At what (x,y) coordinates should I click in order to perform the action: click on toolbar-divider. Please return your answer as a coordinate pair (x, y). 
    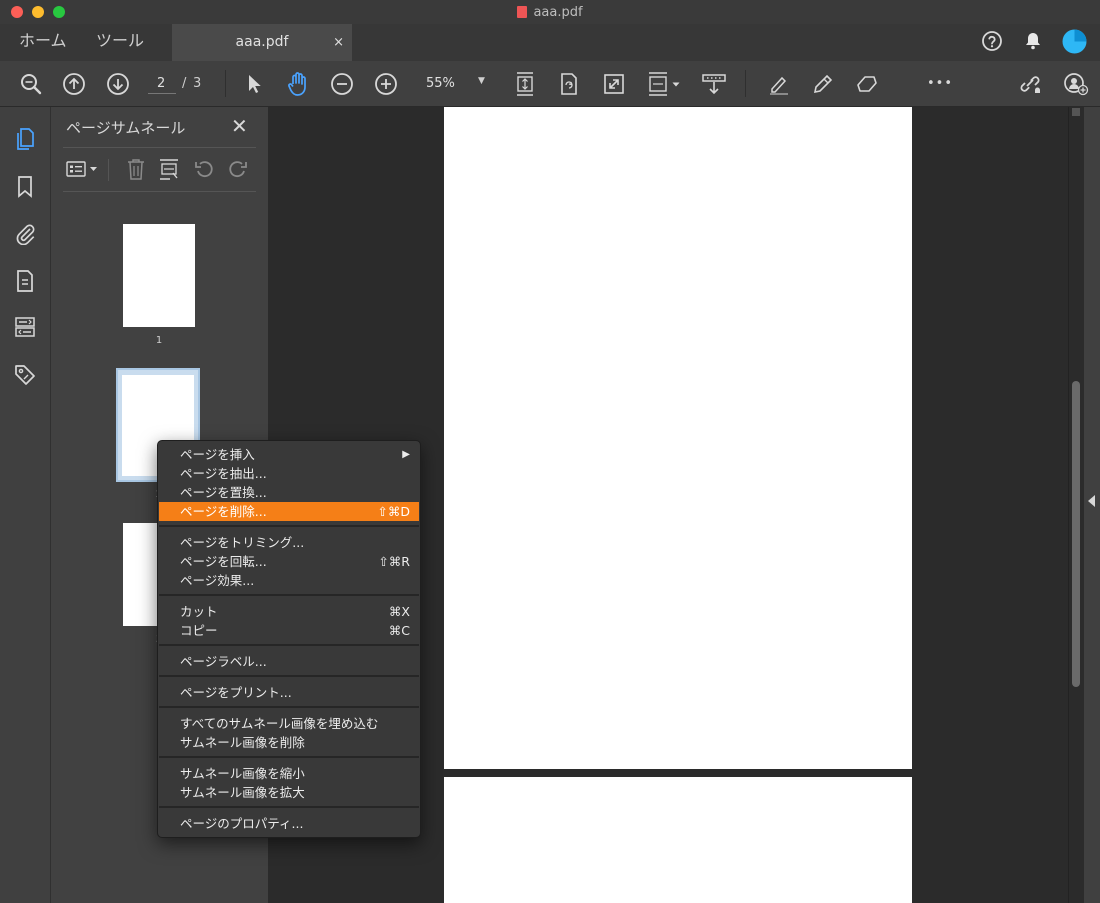
    Looking at the image, I should click on (225, 83).